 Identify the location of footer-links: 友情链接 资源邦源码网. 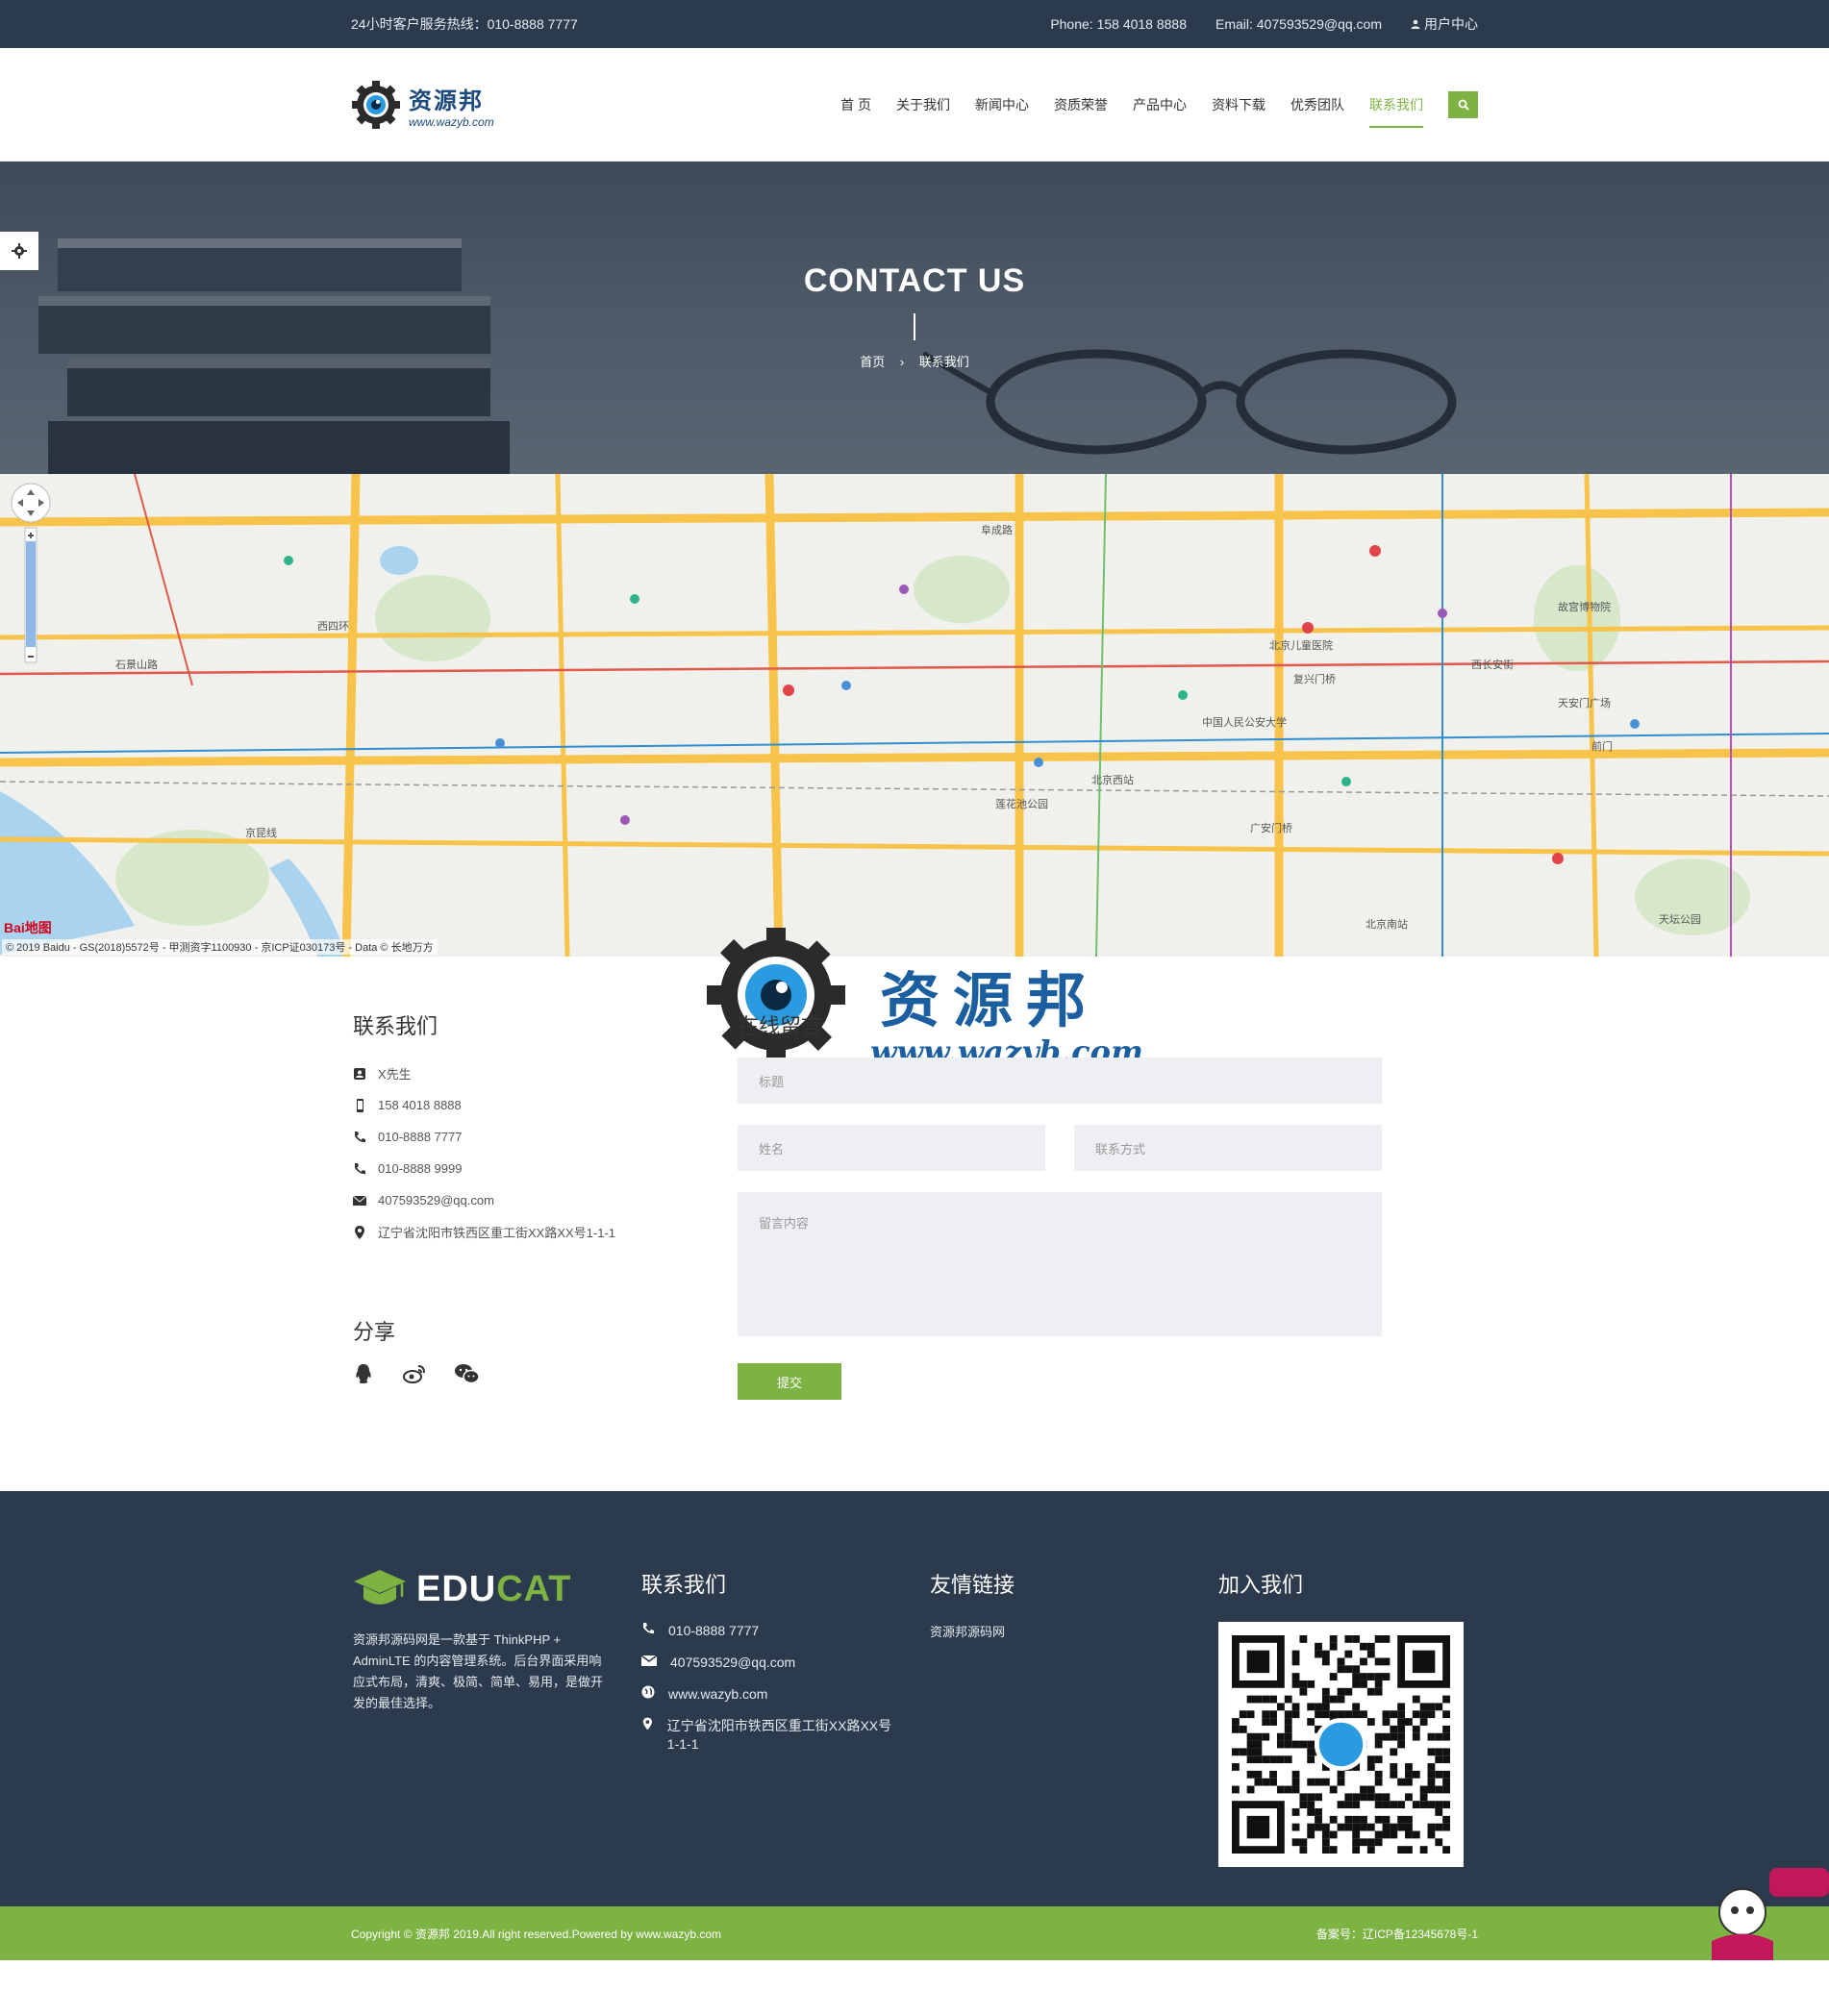
(972, 1604).